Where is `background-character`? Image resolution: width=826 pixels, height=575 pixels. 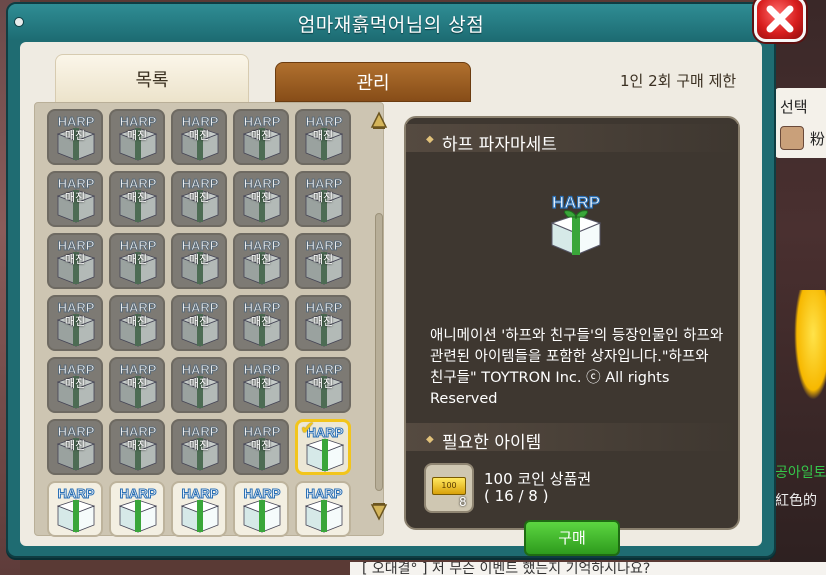 background-character is located at coordinates (810, 345).